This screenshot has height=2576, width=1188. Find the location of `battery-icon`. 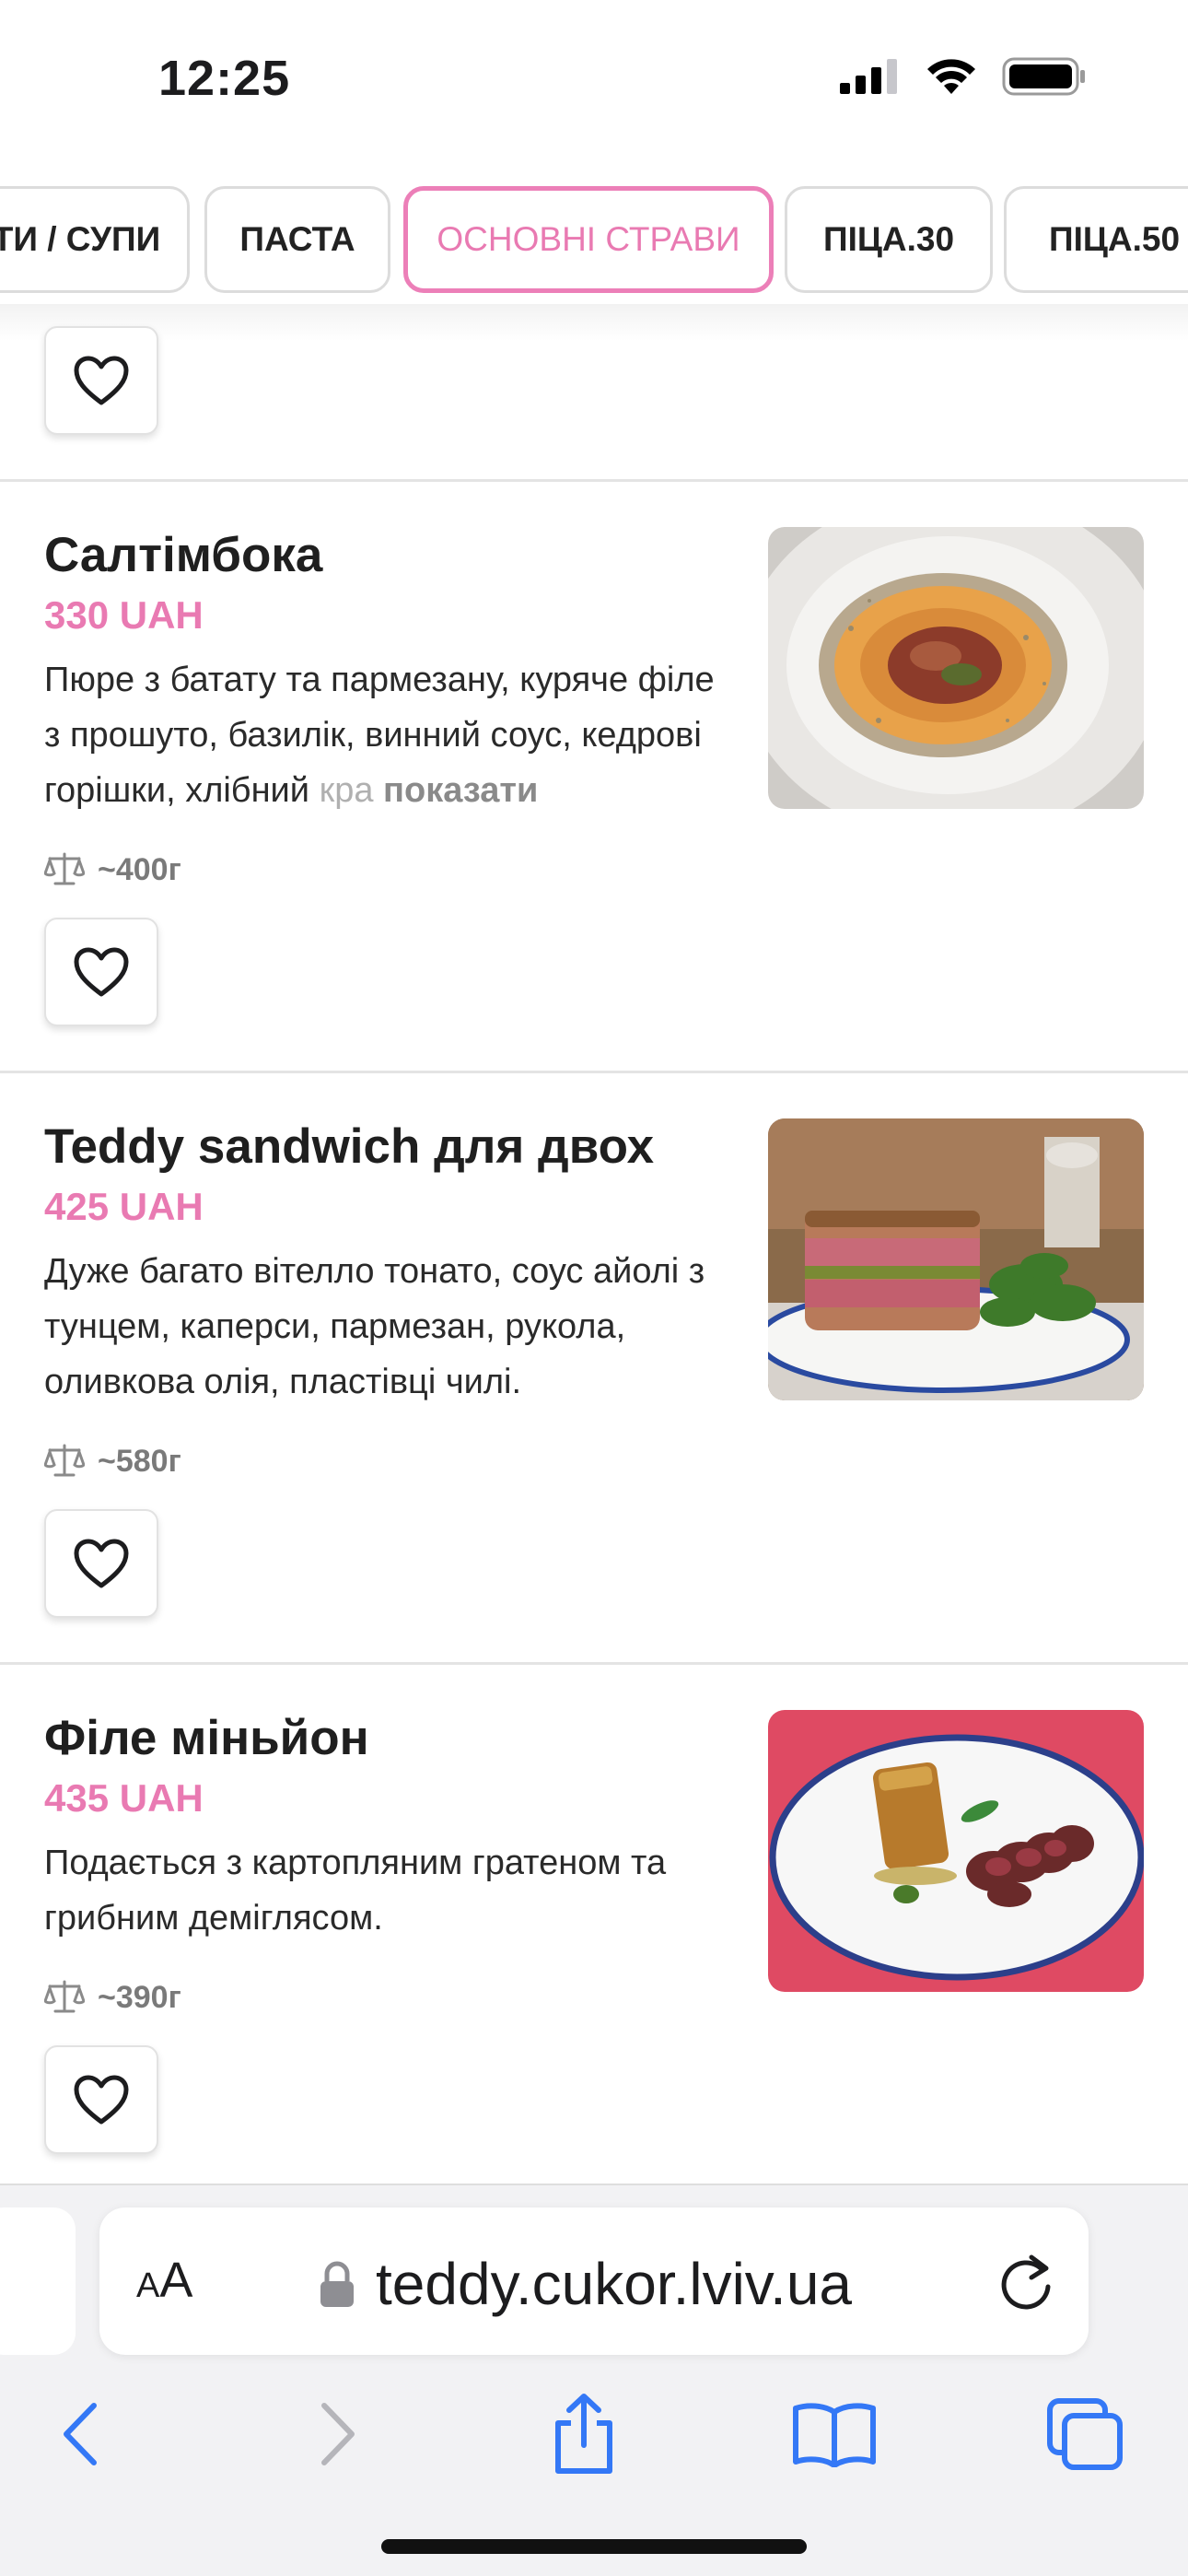

battery-icon is located at coordinates (1043, 76).